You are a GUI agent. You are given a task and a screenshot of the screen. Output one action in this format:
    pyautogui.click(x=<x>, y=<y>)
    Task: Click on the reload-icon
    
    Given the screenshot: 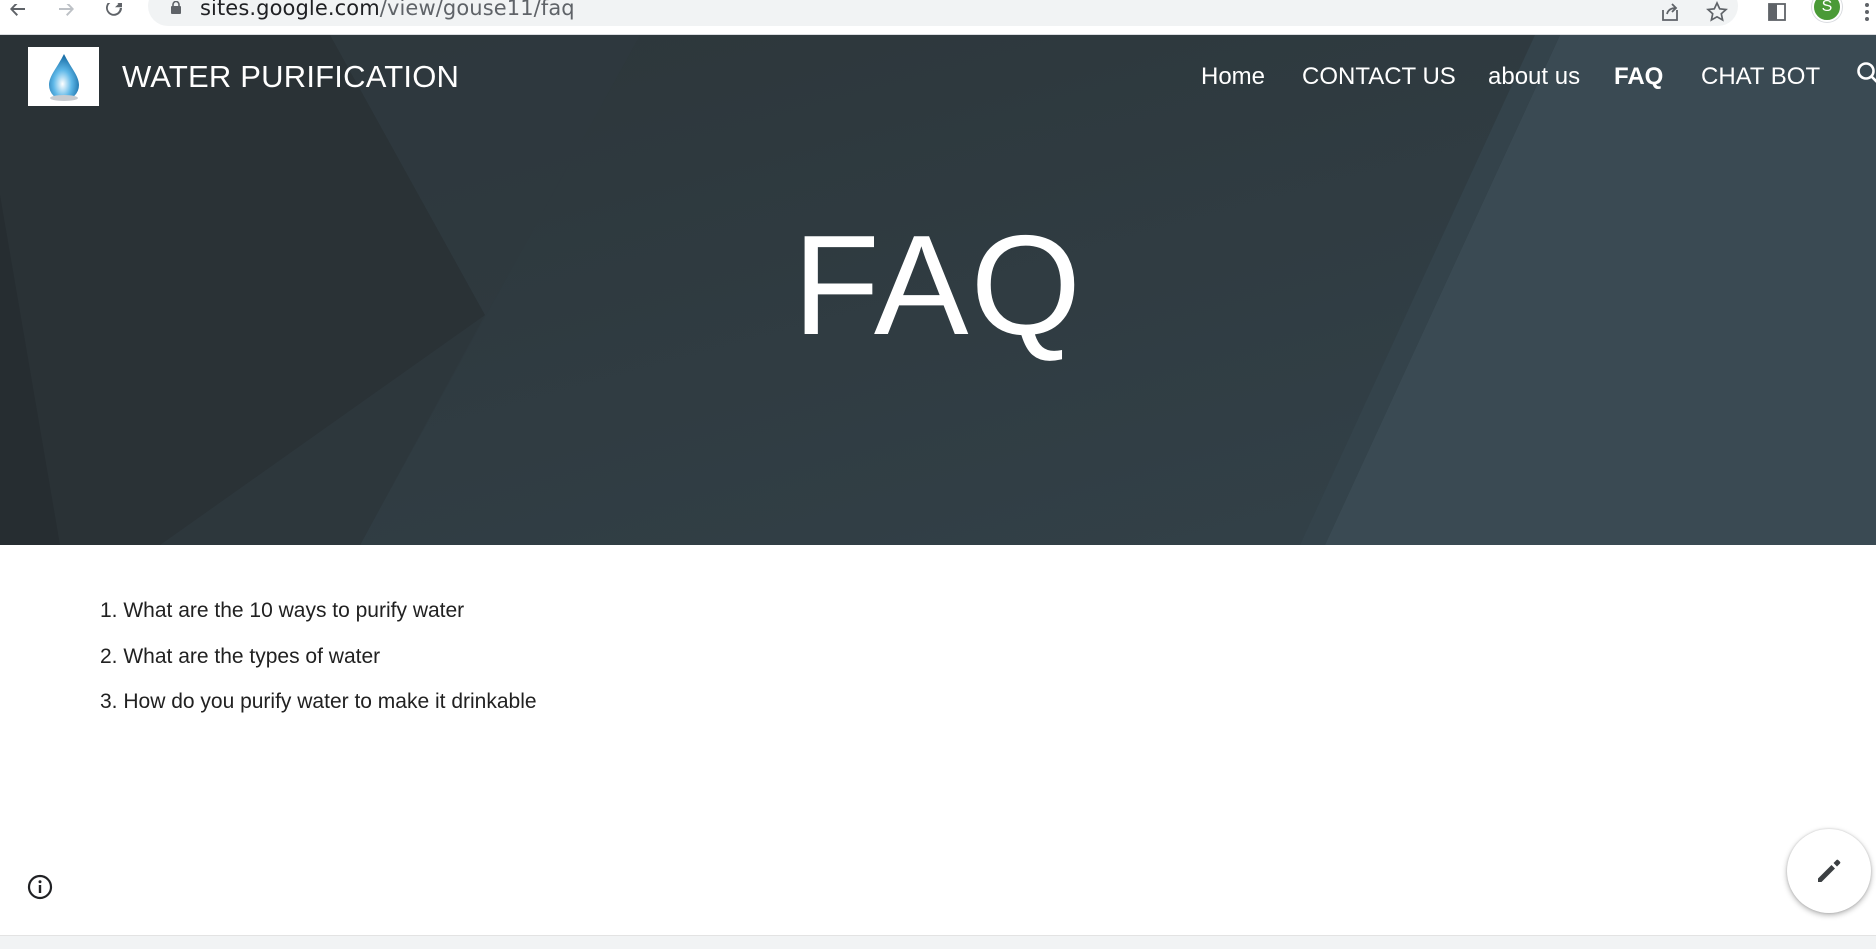 What is the action you would take?
    pyautogui.click(x=114, y=9)
    